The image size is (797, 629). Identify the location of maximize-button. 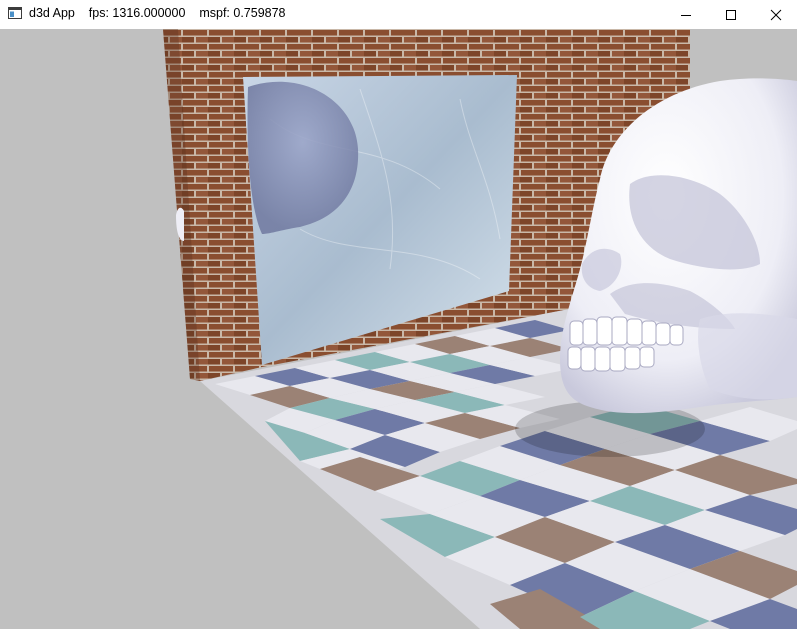
(731, 14).